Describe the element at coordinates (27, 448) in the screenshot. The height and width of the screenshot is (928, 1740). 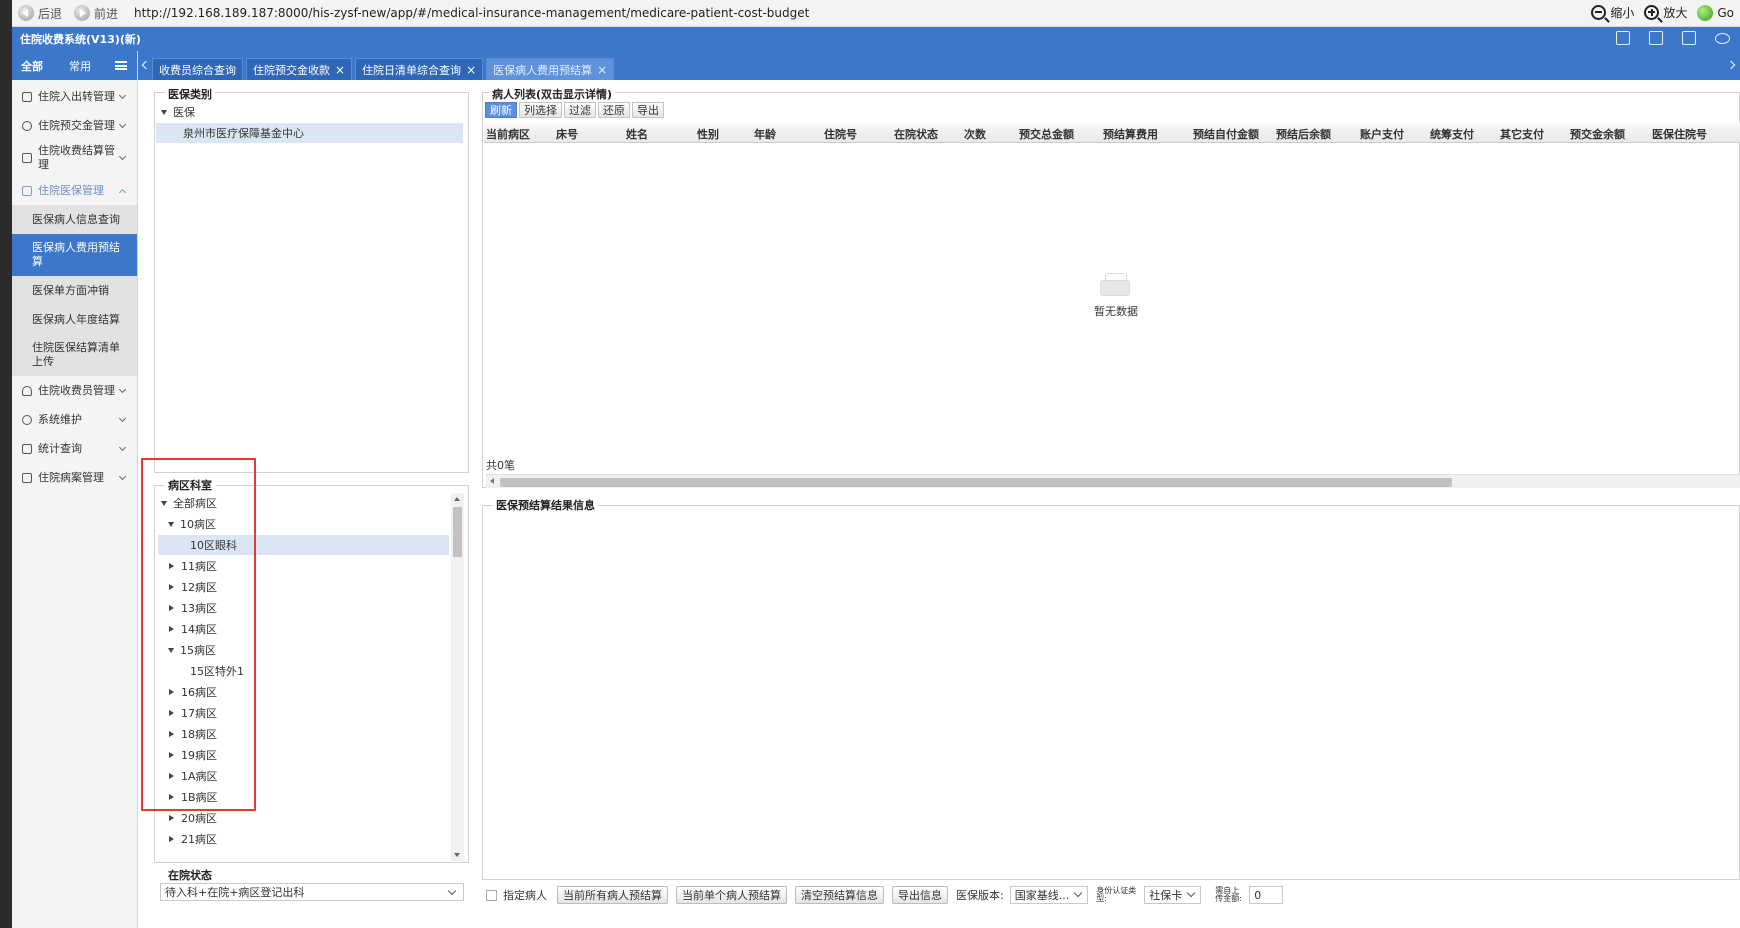
I see `chart-icon` at that location.